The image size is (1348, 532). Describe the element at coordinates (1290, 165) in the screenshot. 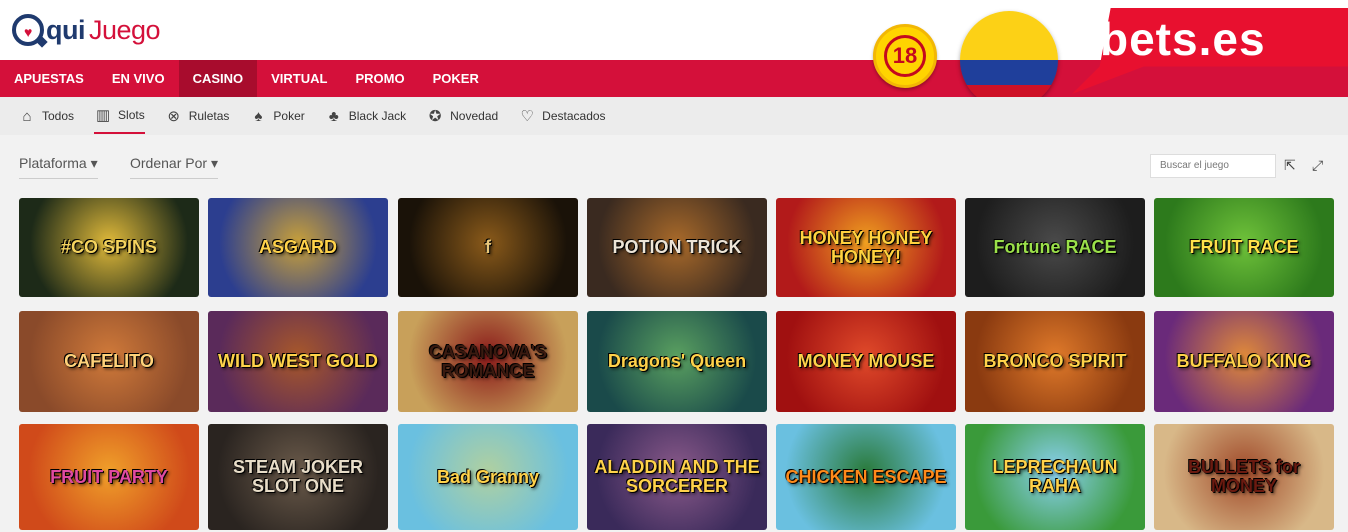

I see `external-link-icon: ⇱` at that location.